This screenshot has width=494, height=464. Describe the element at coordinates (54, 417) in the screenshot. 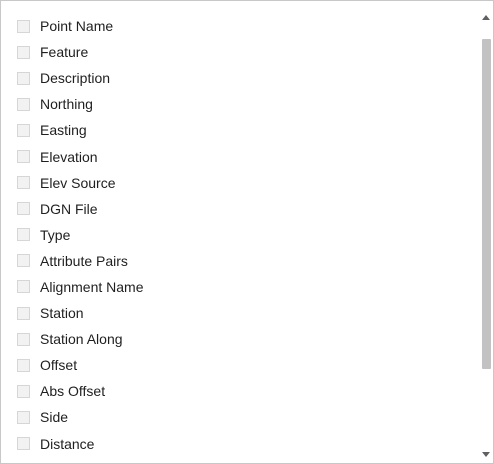

I see `item-label: Side` at that location.